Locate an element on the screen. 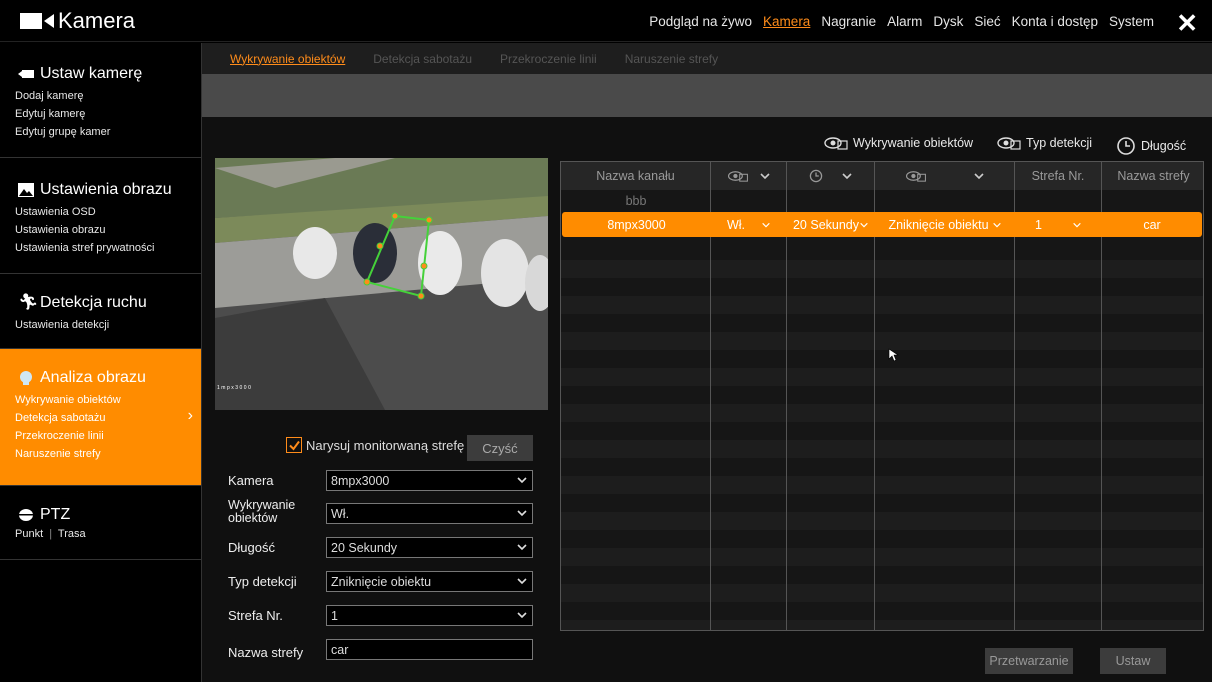 The height and width of the screenshot is (682, 1212). sidebar-item-detection-settings: Ustawienia detekcji is located at coordinates (100, 325).